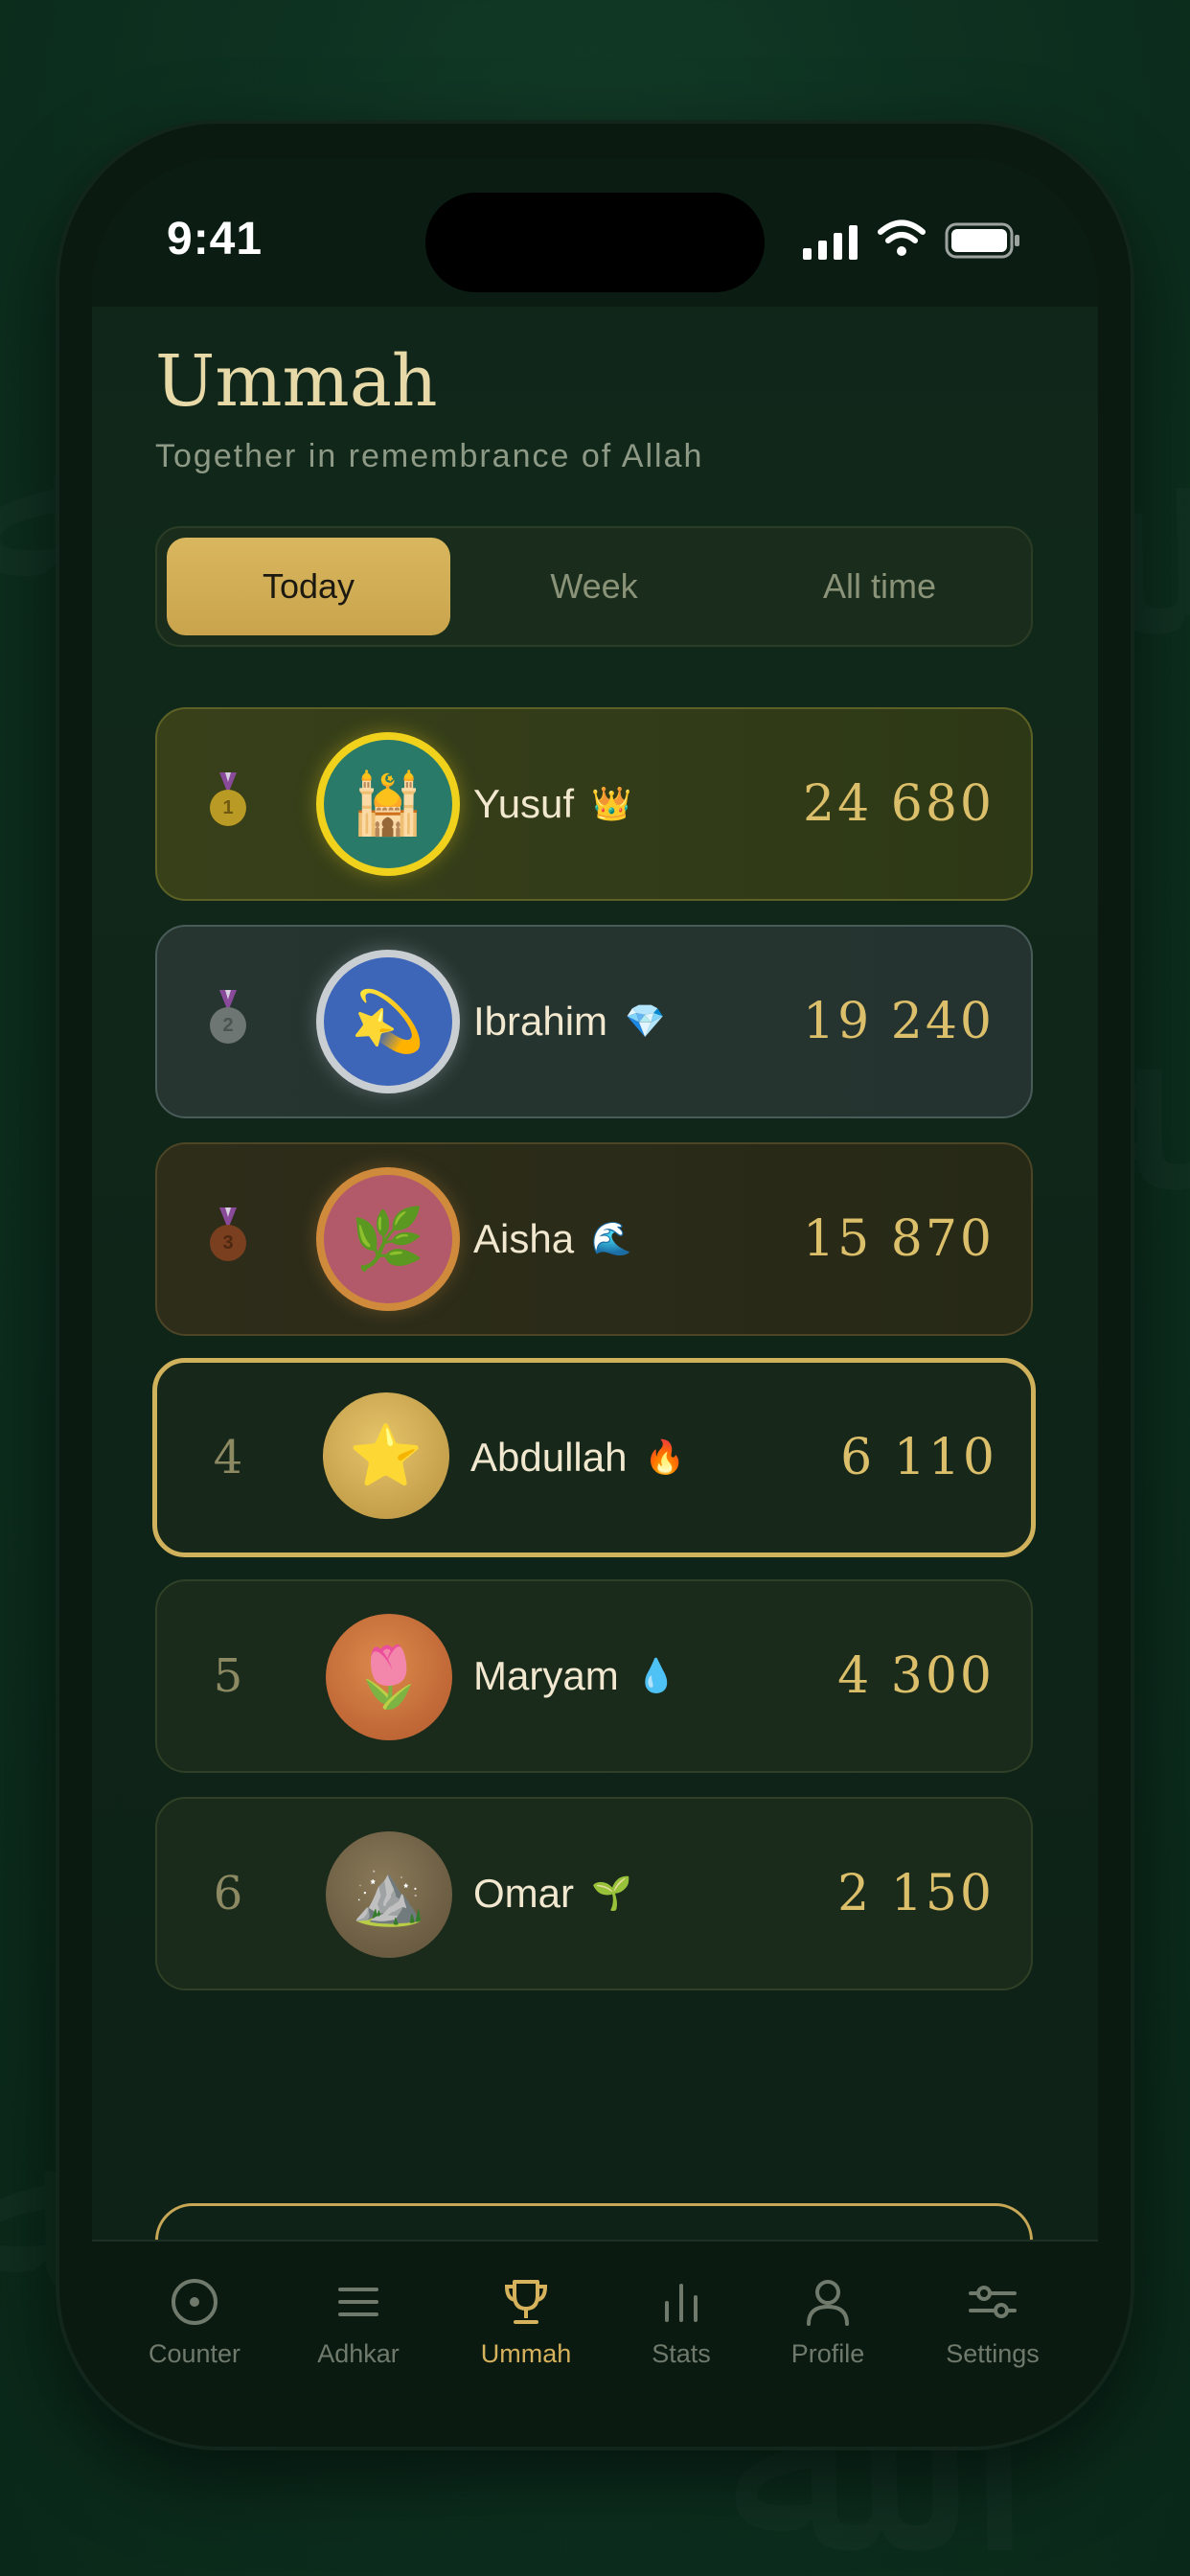  Describe the element at coordinates (916, 1676) in the screenshot. I see `player-score: 4 300` at that location.